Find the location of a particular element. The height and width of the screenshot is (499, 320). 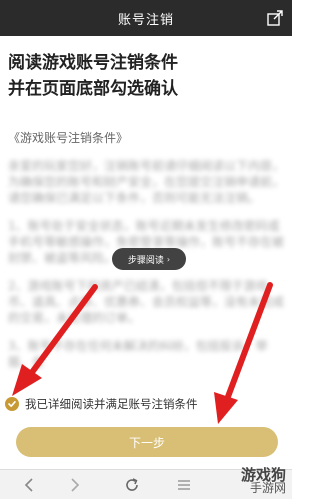

heading-line-2: 并在页面底部勾选确认 is located at coordinates (93, 89).